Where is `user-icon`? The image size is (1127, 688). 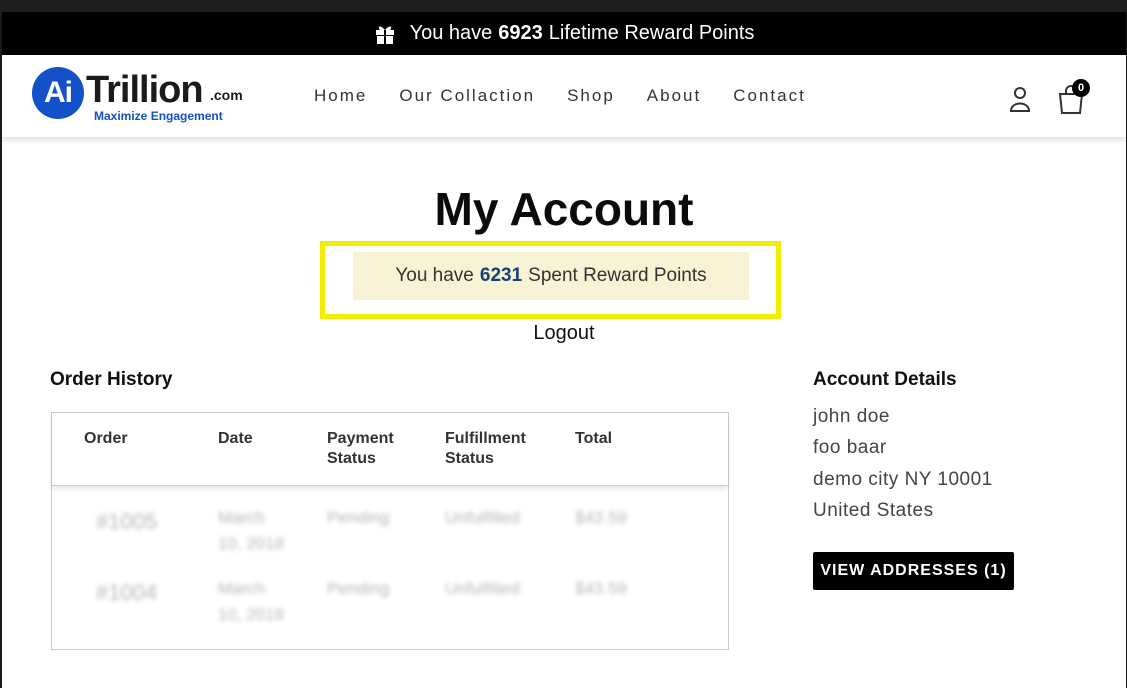
user-icon is located at coordinates (1020, 99).